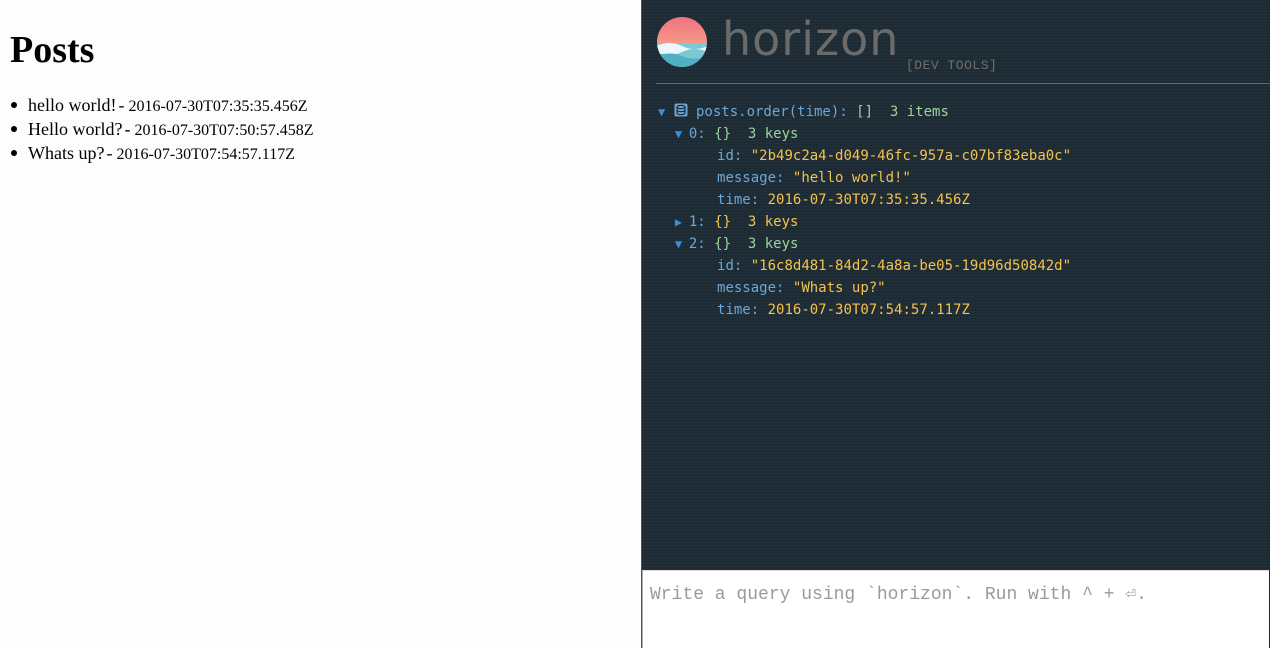  What do you see at coordinates (224, 130) in the screenshot?
I see `post-time: 2016-07-30T07:50:57.458Z` at bounding box center [224, 130].